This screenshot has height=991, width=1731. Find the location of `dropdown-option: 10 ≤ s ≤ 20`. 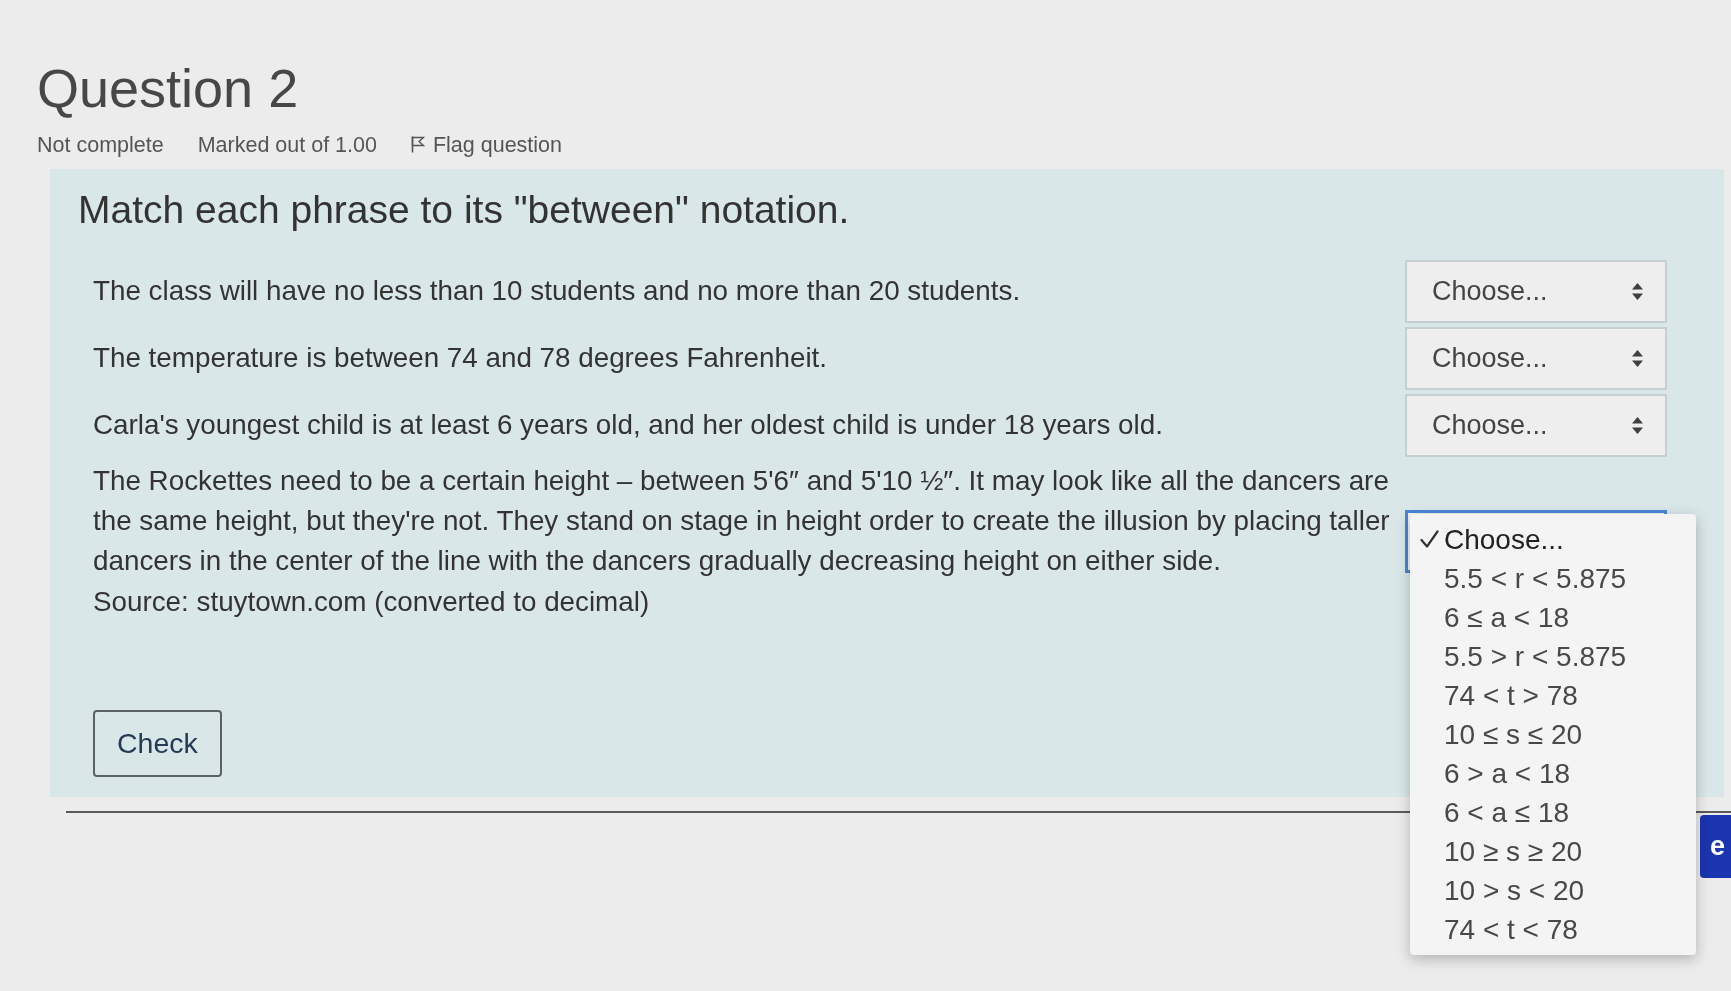

dropdown-option: 10 ≤ s ≤ 20 is located at coordinates (1496, 734).